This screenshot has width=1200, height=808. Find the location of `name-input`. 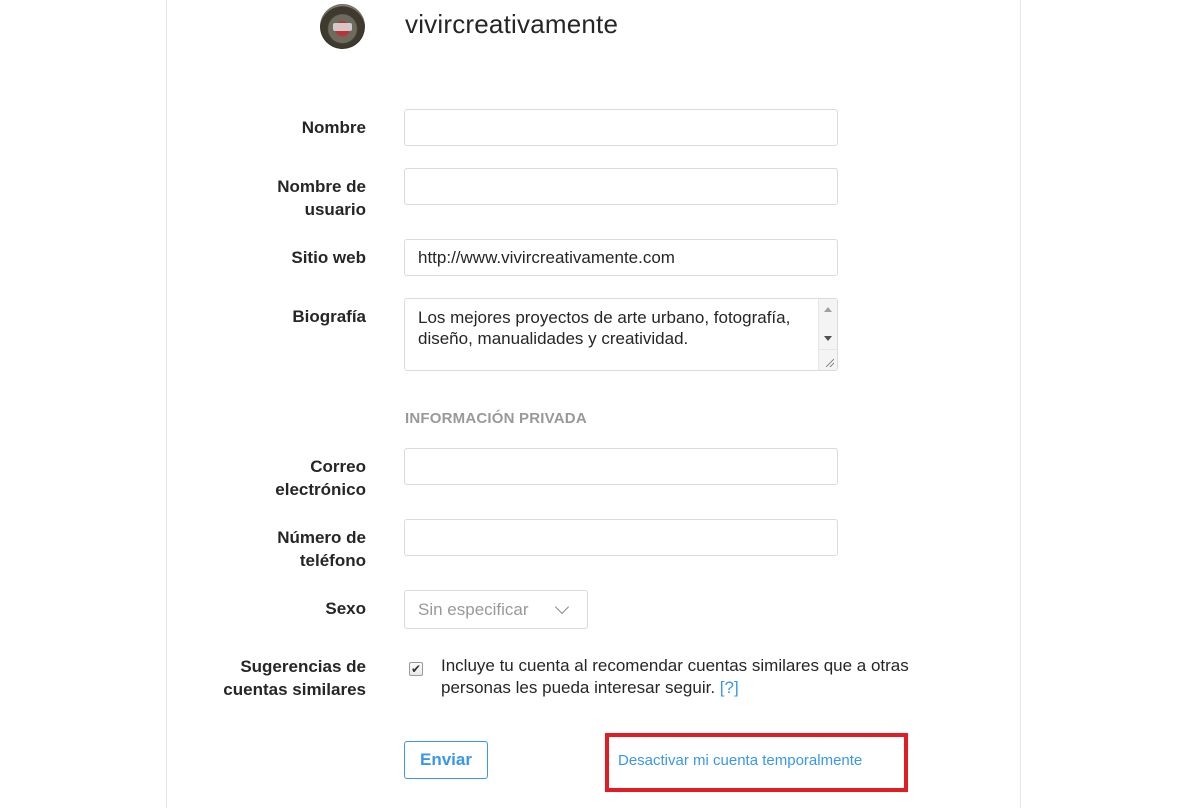

name-input is located at coordinates (621, 127).